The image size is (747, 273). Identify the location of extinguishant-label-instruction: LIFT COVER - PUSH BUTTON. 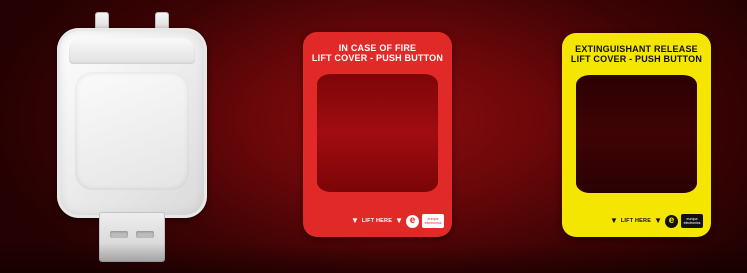
(636, 59).